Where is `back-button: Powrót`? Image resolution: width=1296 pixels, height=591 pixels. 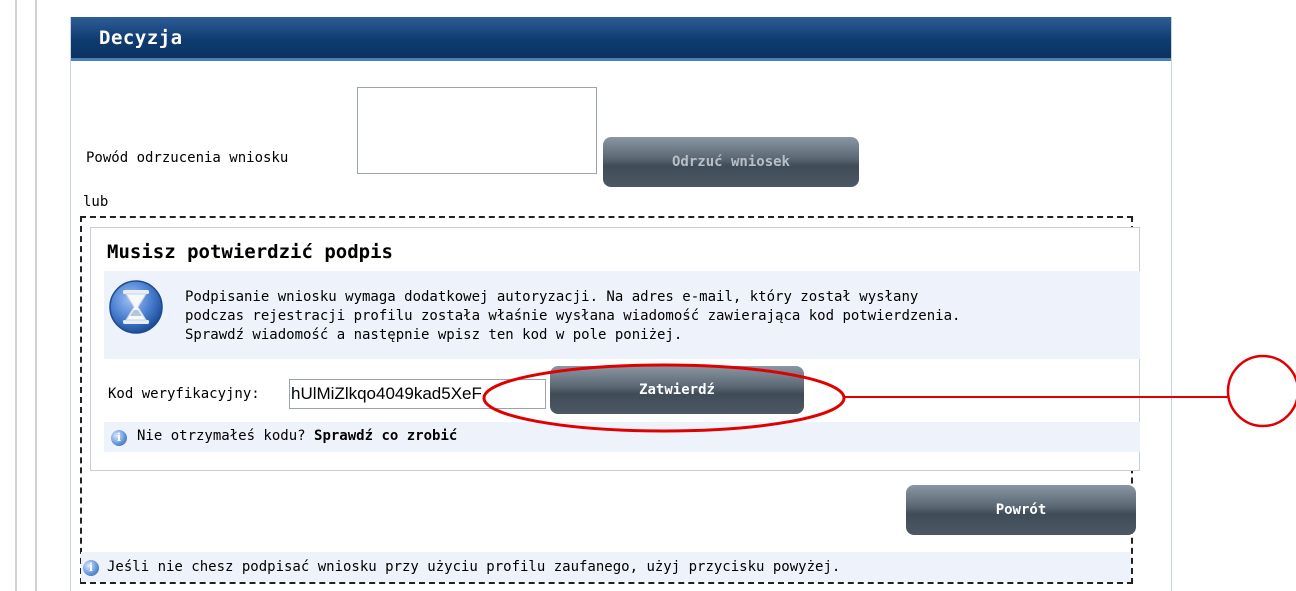 back-button: Powrót is located at coordinates (1021, 510).